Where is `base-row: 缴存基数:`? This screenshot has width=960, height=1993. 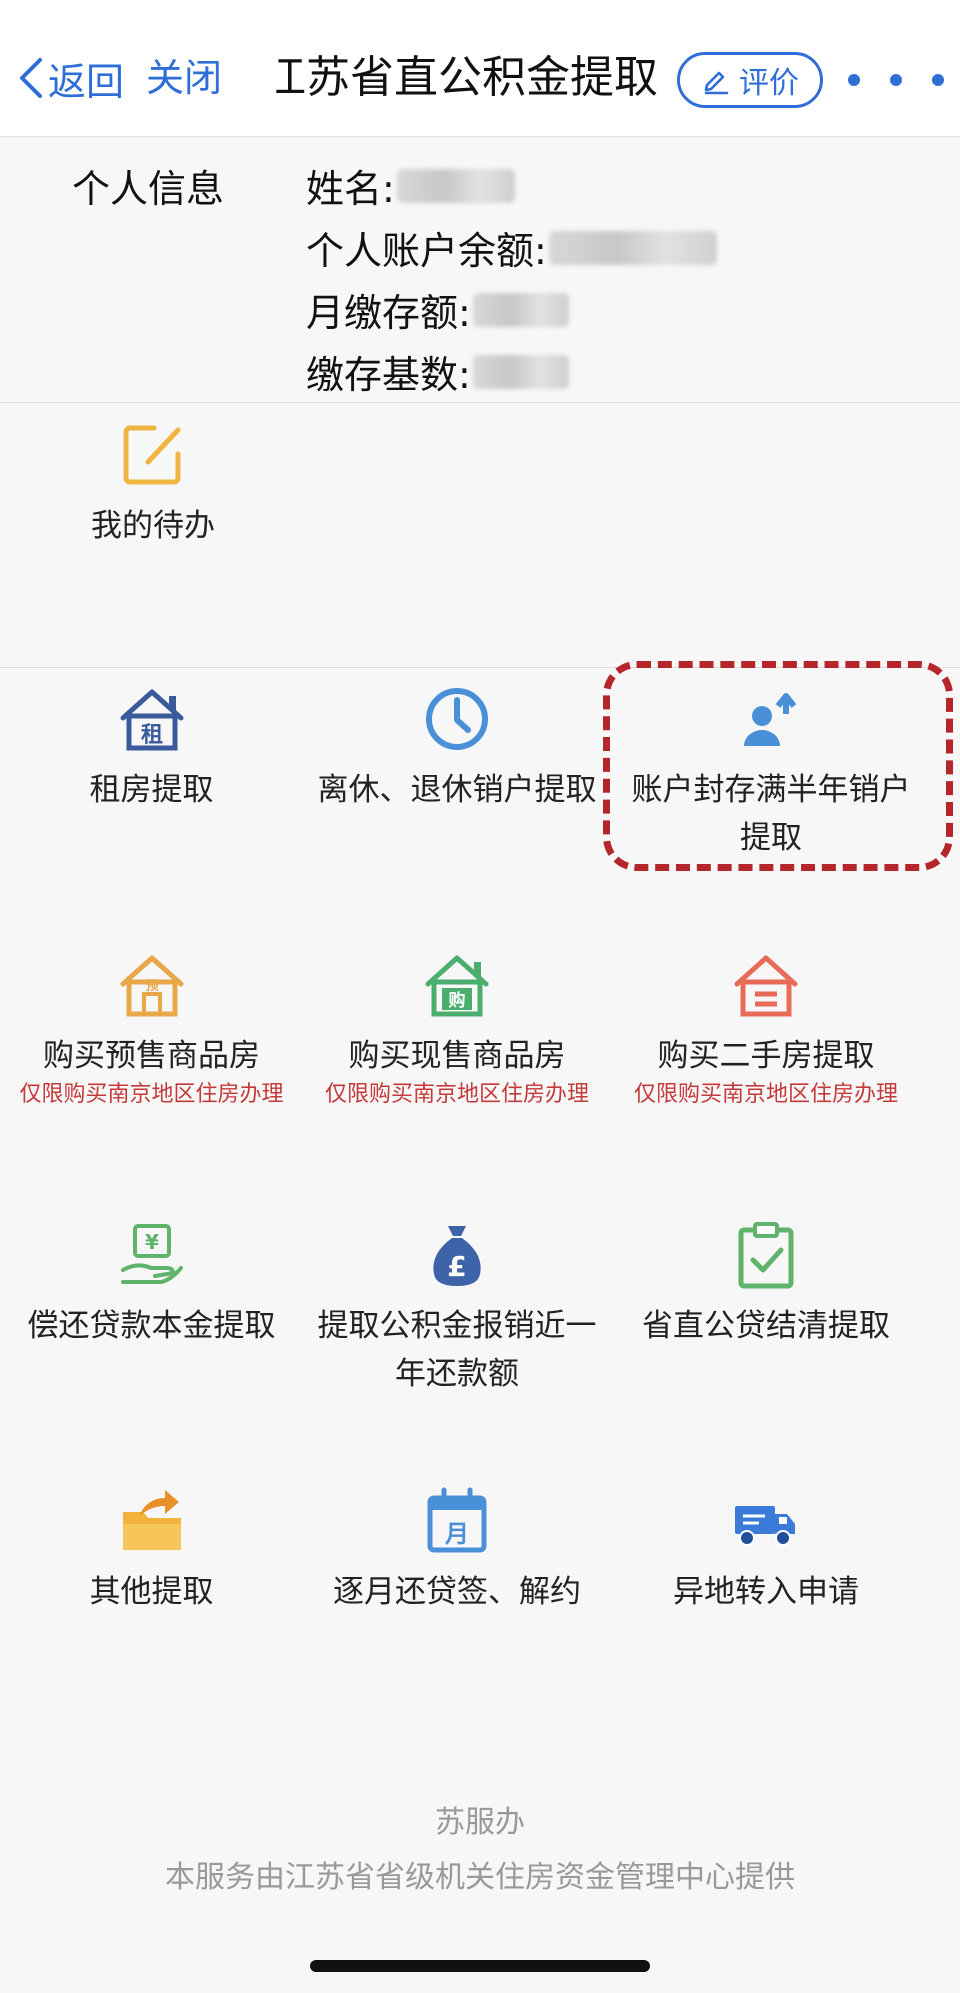 base-row: 缴存基数: is located at coordinates (437, 371).